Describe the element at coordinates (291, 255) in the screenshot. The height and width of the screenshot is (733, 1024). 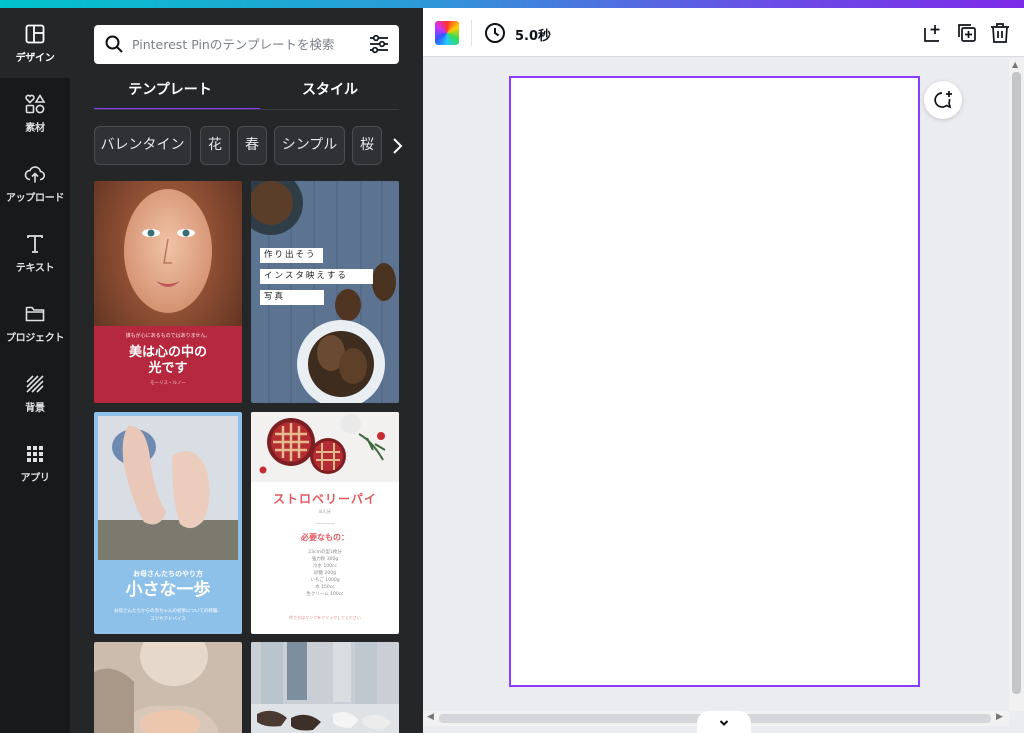
I see `template-2-line1: 作り出そう` at that location.